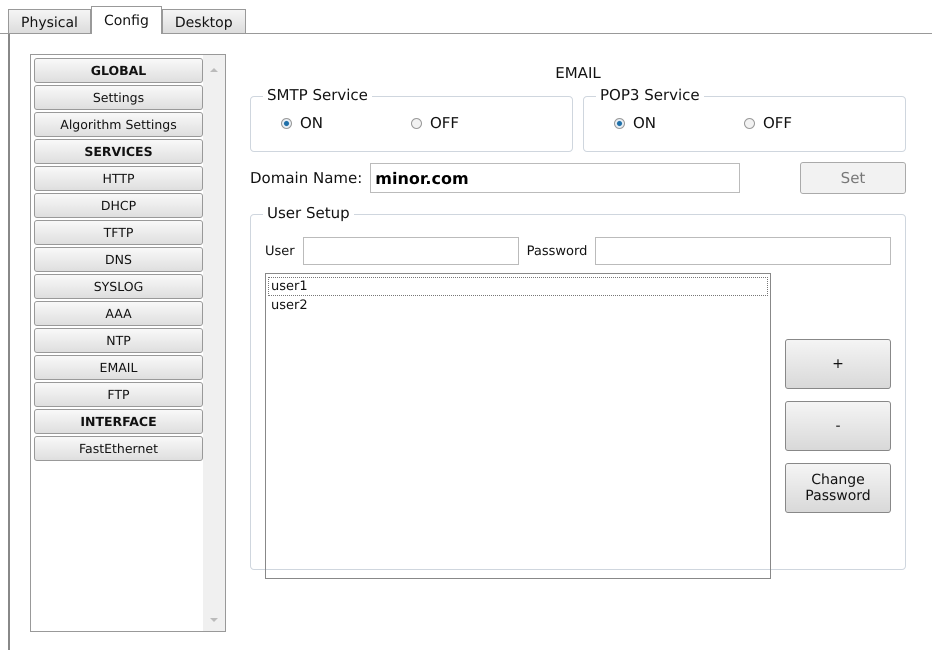 The width and height of the screenshot is (932, 650). I want to click on scrollbar, so click(214, 343).